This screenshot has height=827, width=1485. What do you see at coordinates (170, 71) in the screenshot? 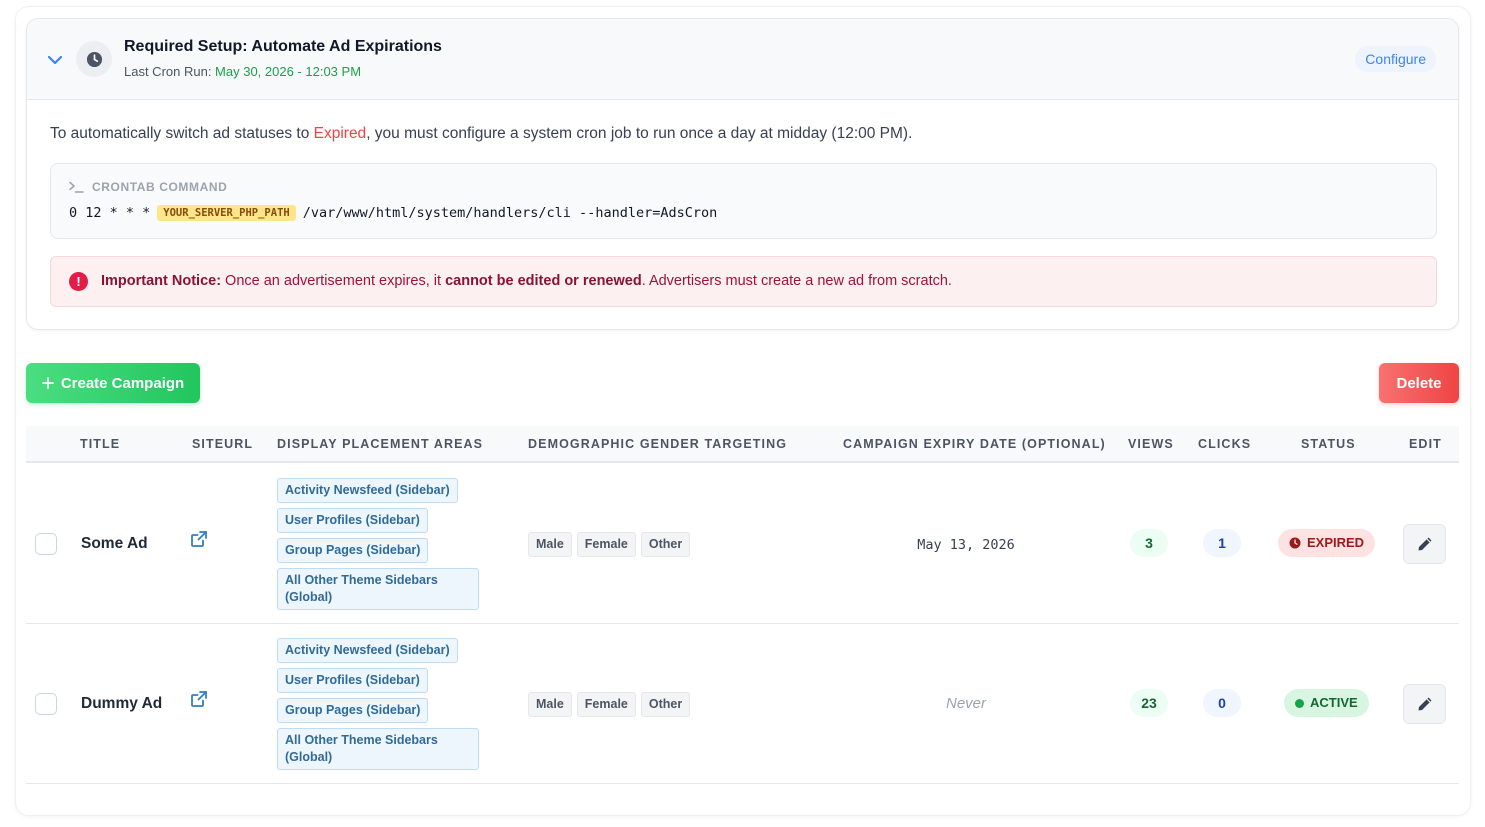
I see `last-cron-run-label: Last Cron Run:` at bounding box center [170, 71].